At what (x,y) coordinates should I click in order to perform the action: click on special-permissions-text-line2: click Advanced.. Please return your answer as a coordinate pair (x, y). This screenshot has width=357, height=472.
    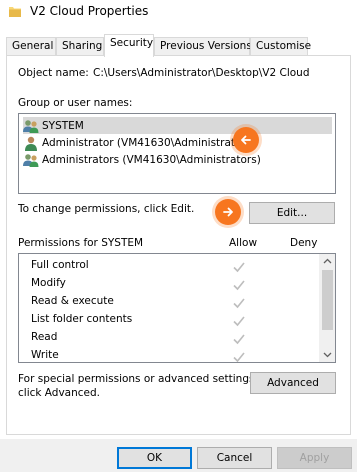
    Looking at the image, I should click on (59, 393).